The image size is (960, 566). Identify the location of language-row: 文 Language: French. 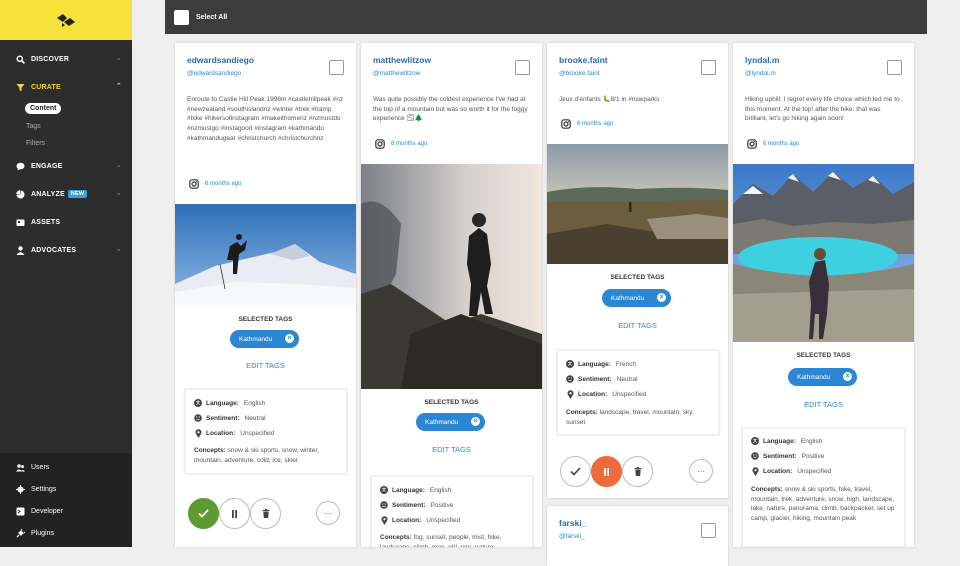
(601, 364).